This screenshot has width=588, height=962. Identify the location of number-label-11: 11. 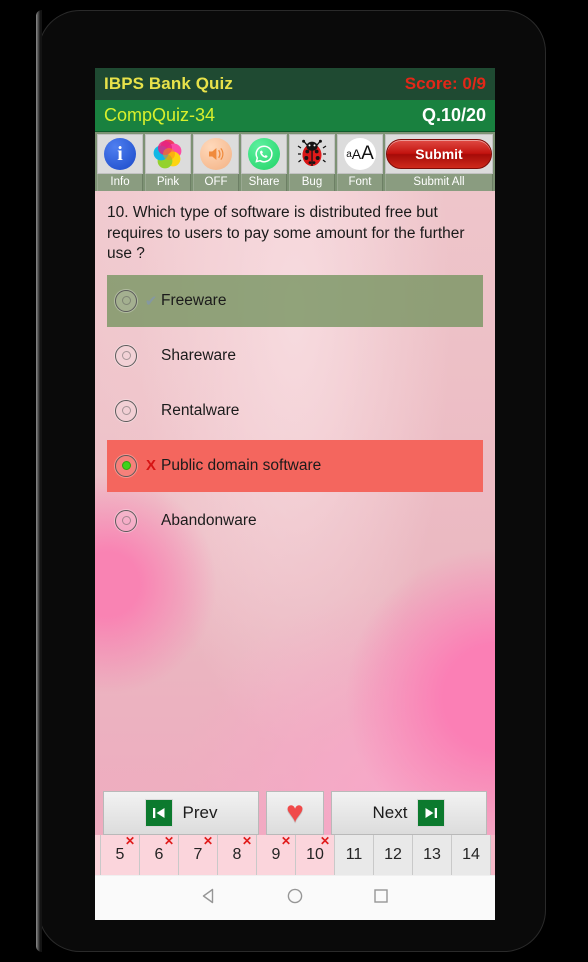
(354, 854).